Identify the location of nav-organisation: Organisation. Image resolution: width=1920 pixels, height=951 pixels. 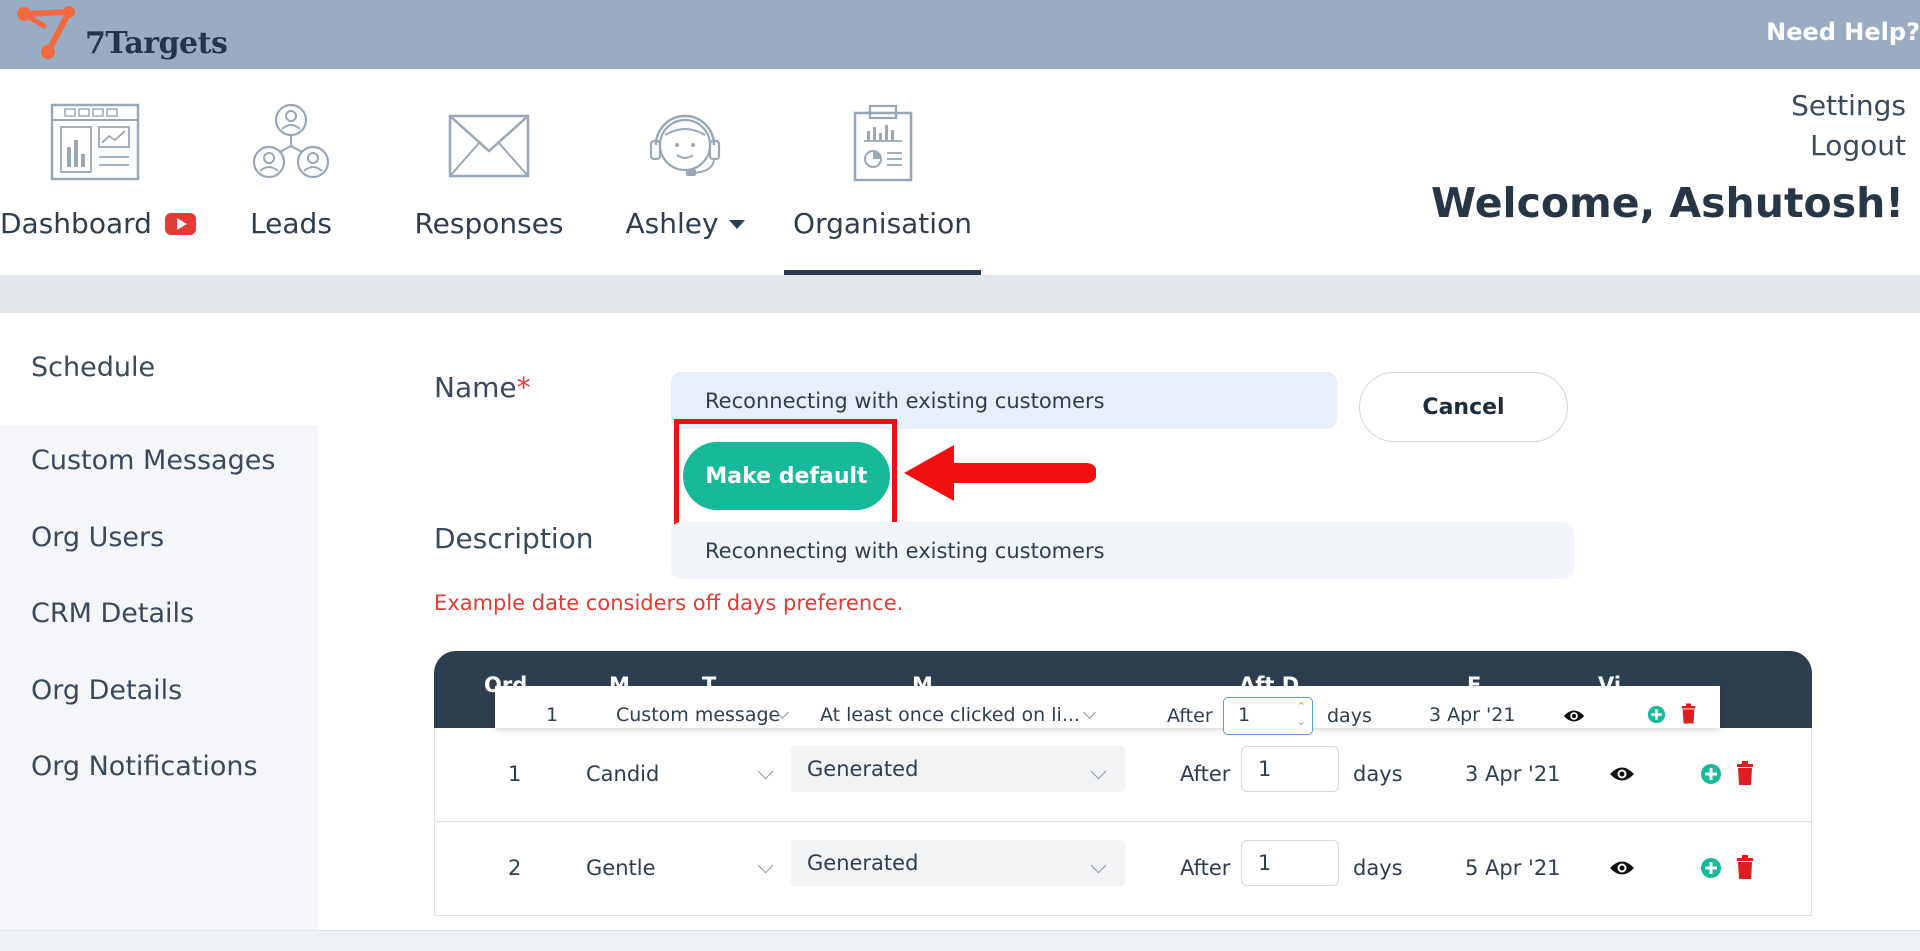
(882, 172).